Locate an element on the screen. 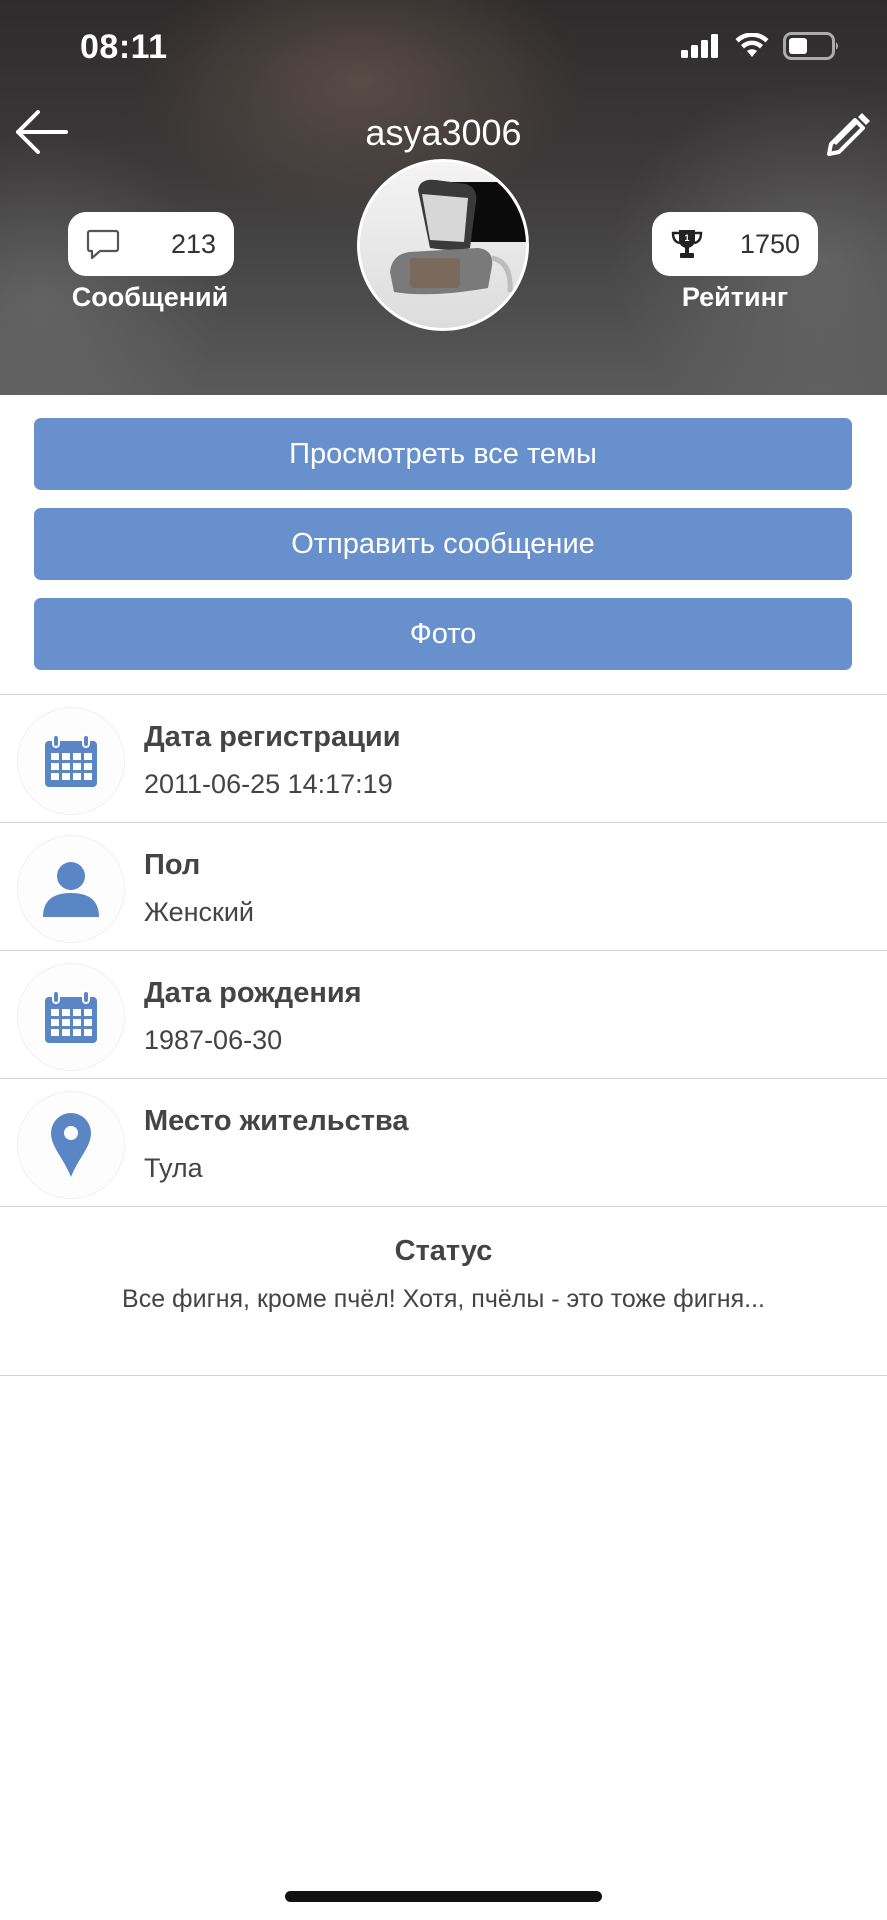  avatar is located at coordinates (443, 245).